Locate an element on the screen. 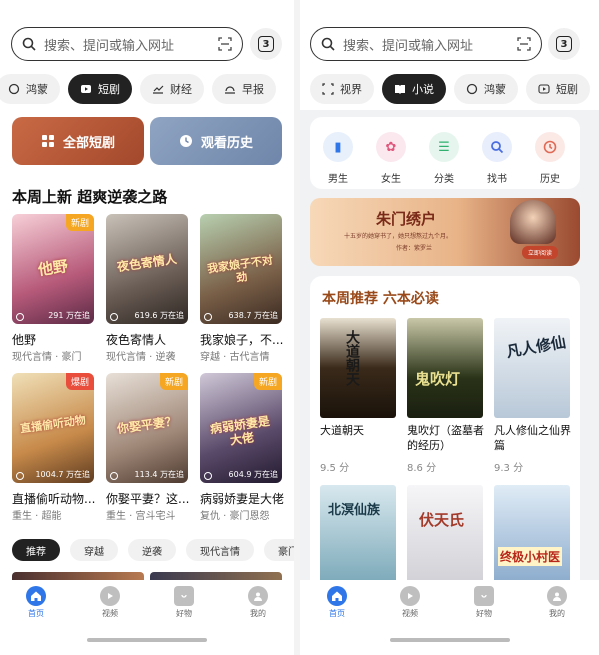 This screenshot has width=599, height=655. category-female: ✿ 女生 is located at coordinates (391, 158).